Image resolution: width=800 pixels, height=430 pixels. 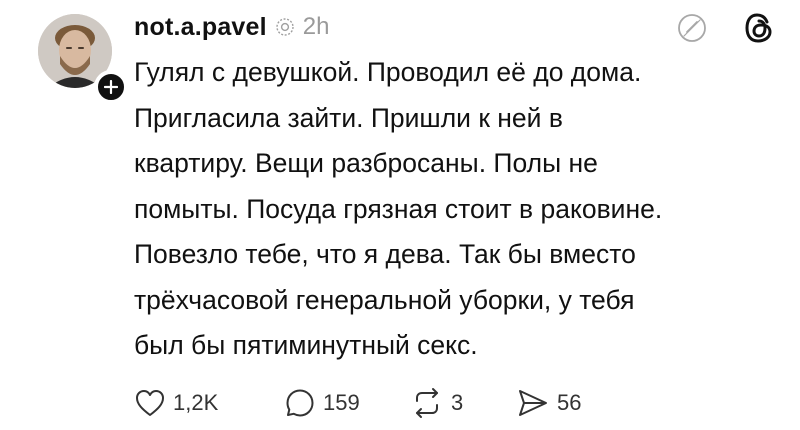 What do you see at coordinates (457, 402) in the screenshot?
I see `repost-count: 3` at bounding box center [457, 402].